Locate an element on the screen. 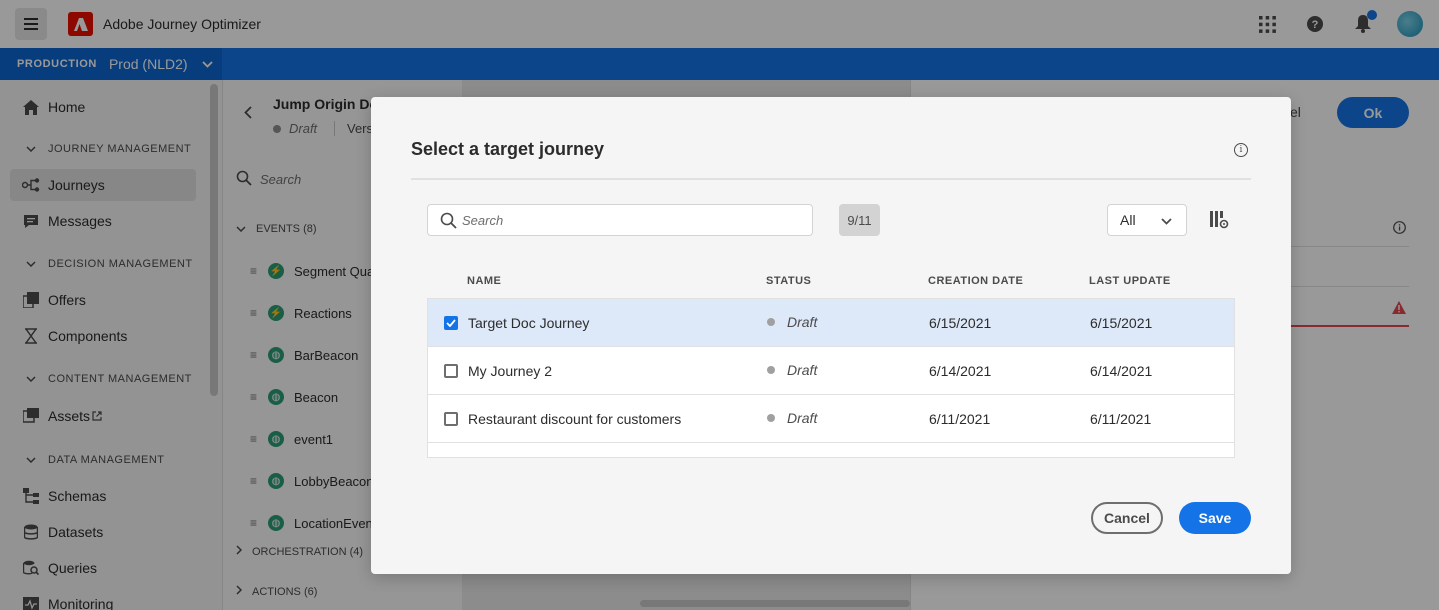 This screenshot has width=1439, height=610. row-last-update: 6/15/2021 is located at coordinates (1121, 323).